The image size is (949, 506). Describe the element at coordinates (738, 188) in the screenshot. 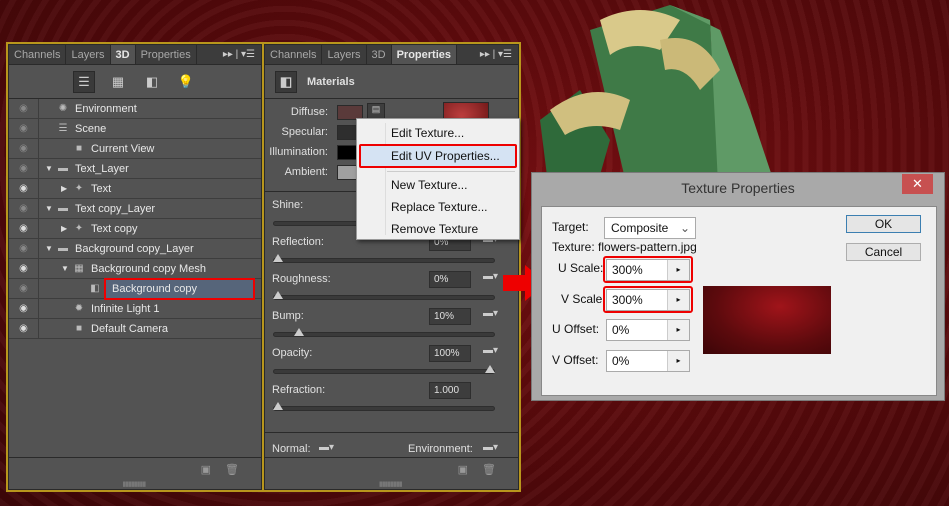

I see `dialog-title: Texture Properties` at that location.